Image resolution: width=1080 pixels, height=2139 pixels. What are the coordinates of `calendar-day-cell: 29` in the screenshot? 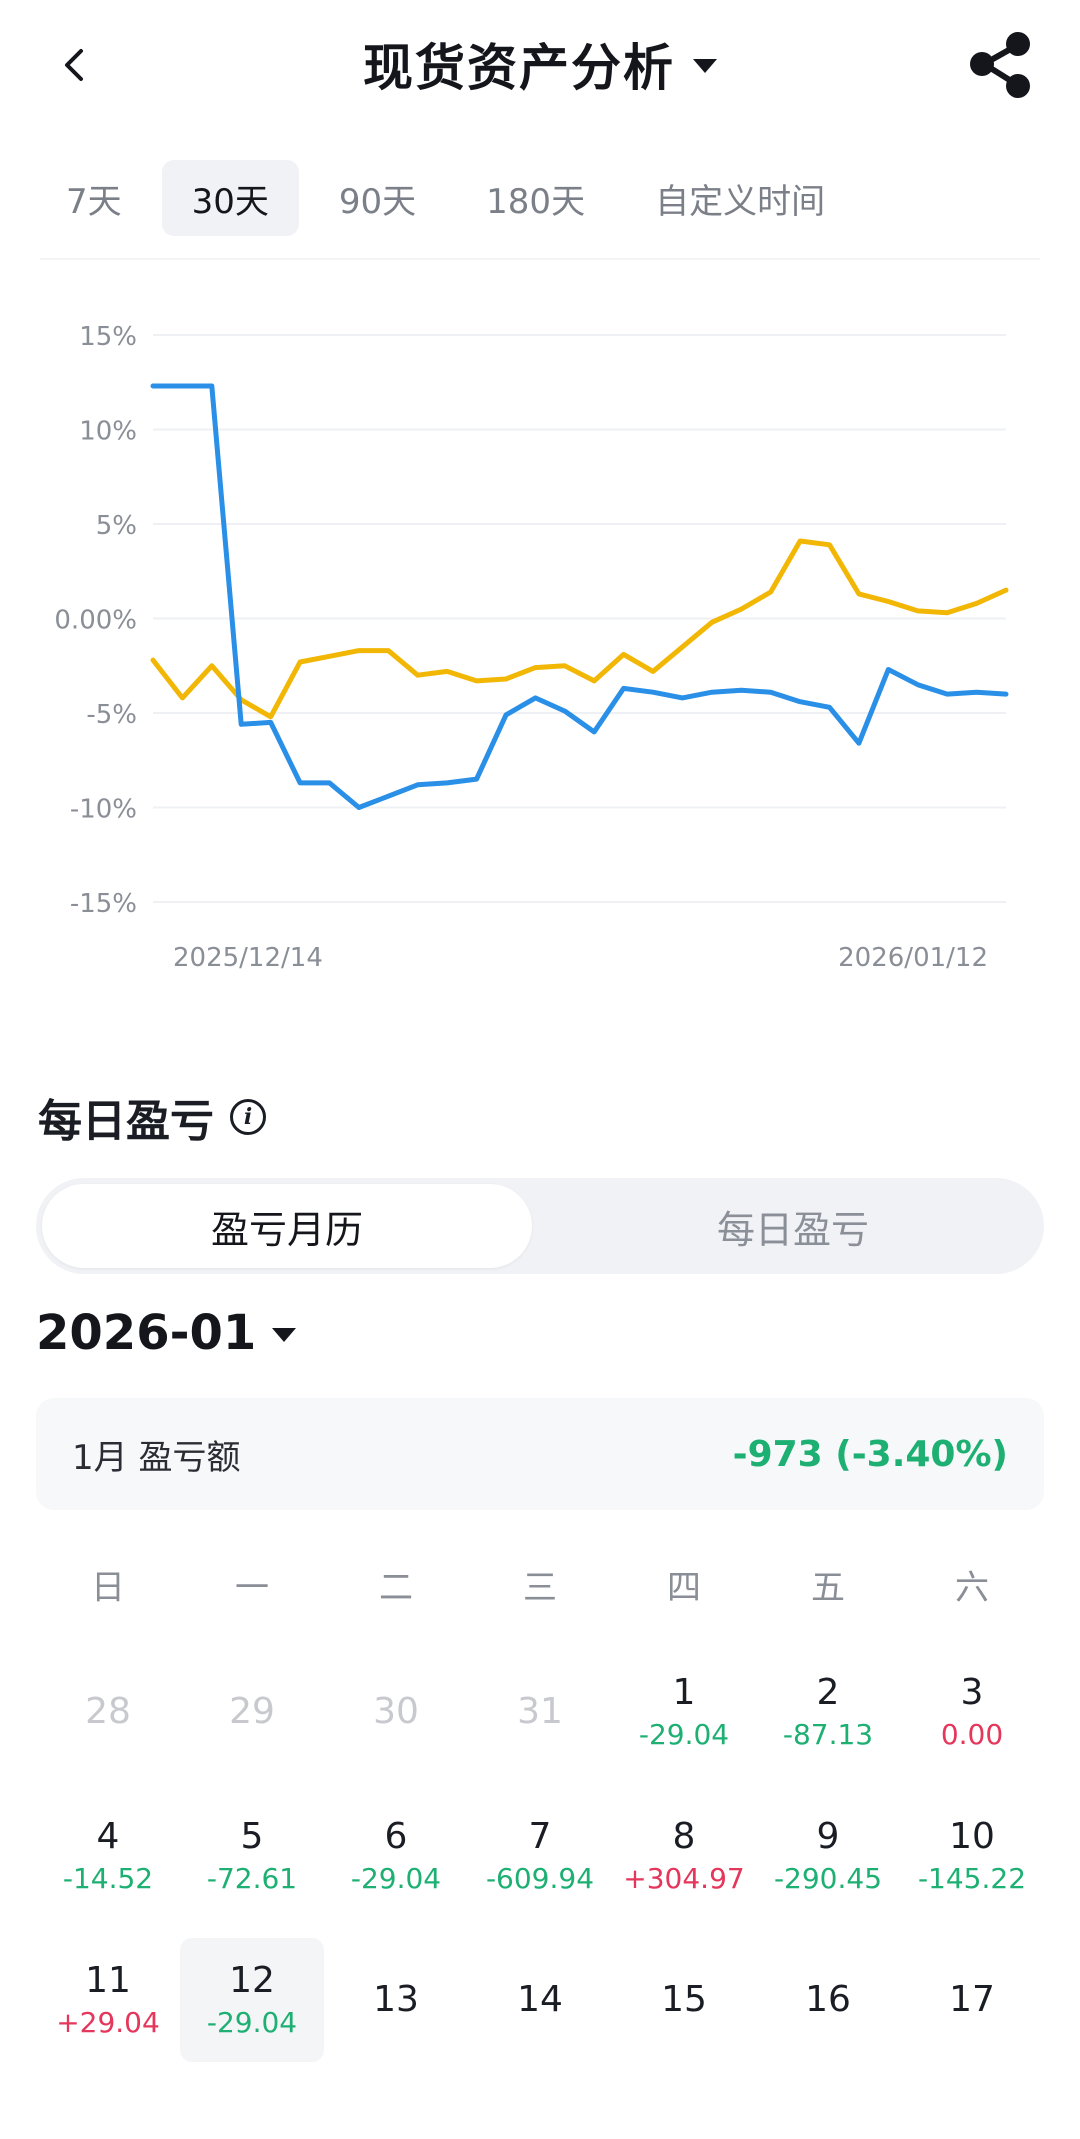 It's located at (252, 1712).